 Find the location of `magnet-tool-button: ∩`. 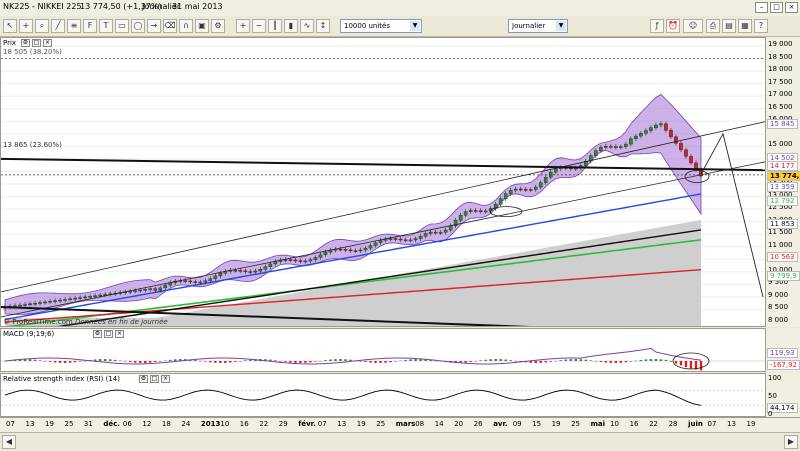

magnet-tool-button: ∩ is located at coordinates (186, 26).